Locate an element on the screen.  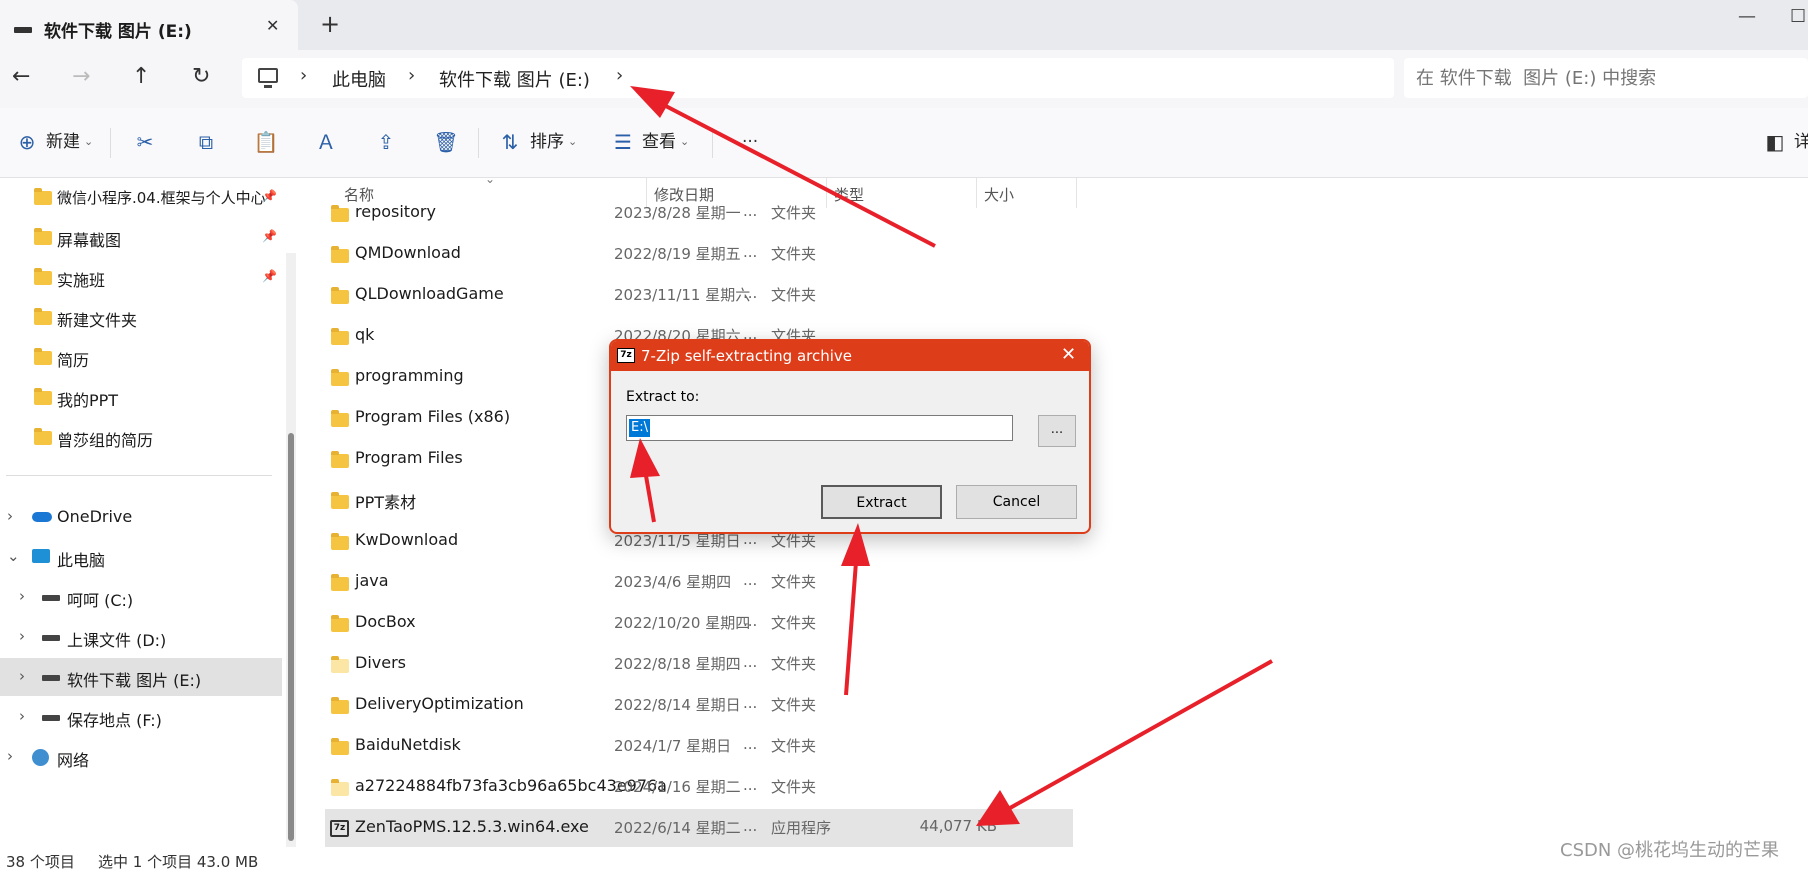
refresh-button: ↻ is located at coordinates (201, 77).